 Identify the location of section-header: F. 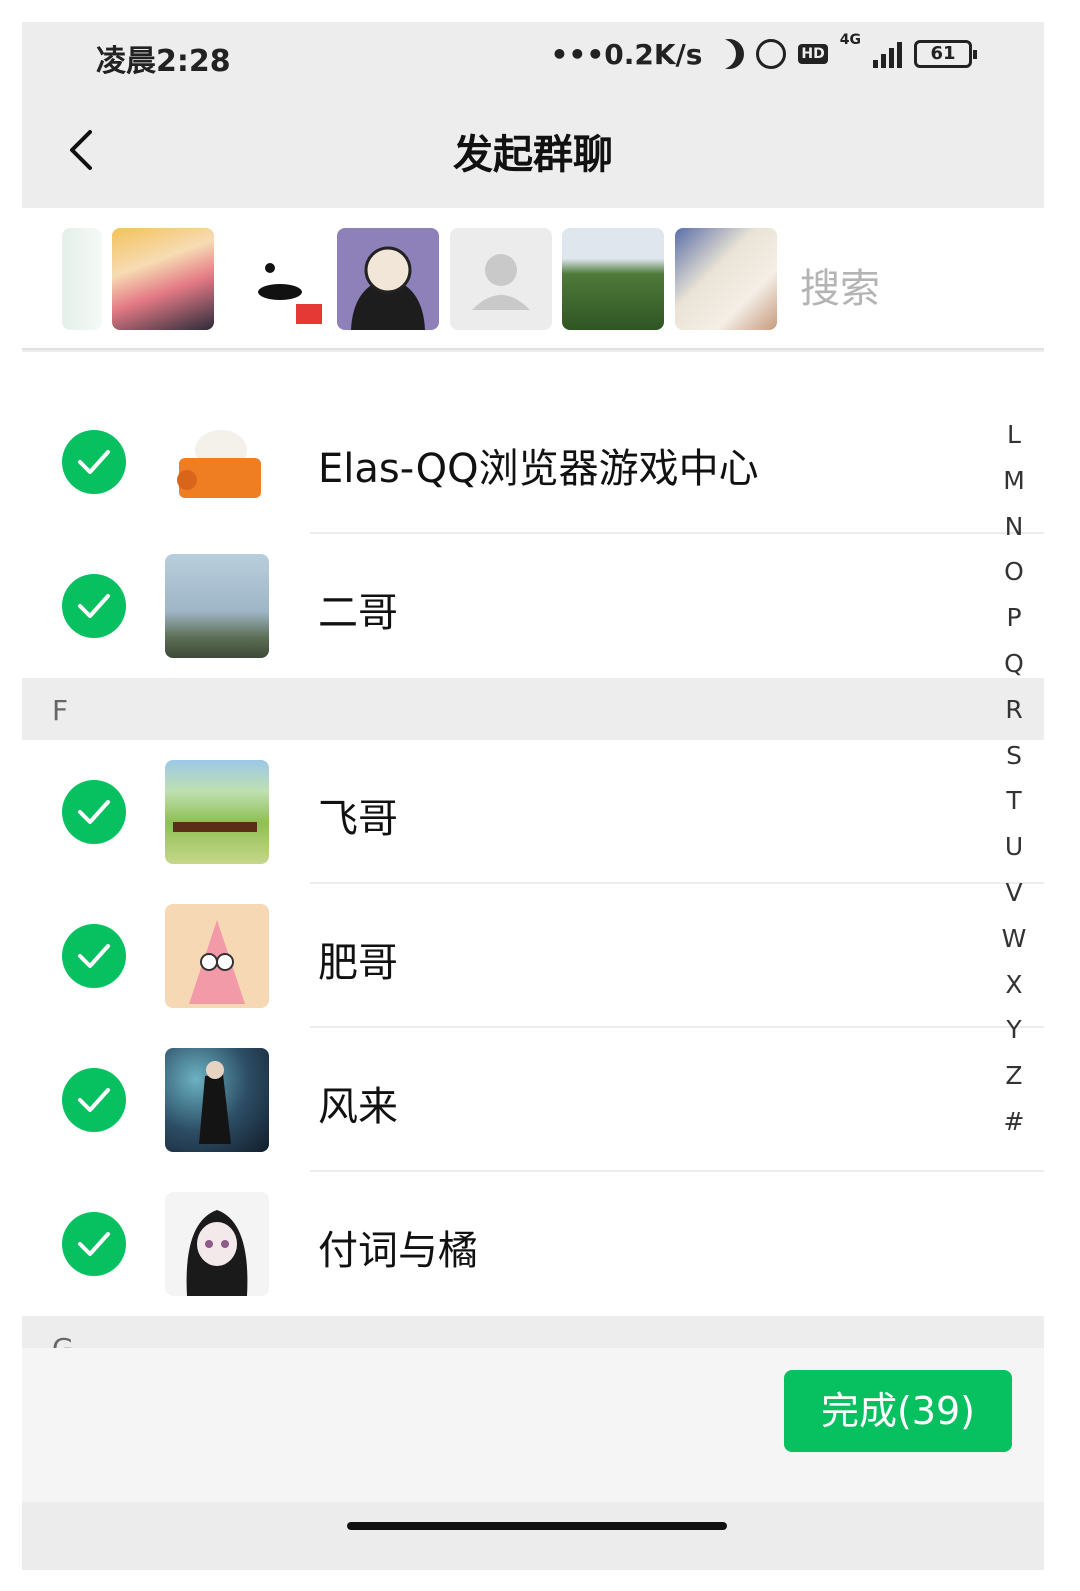
(533, 709).